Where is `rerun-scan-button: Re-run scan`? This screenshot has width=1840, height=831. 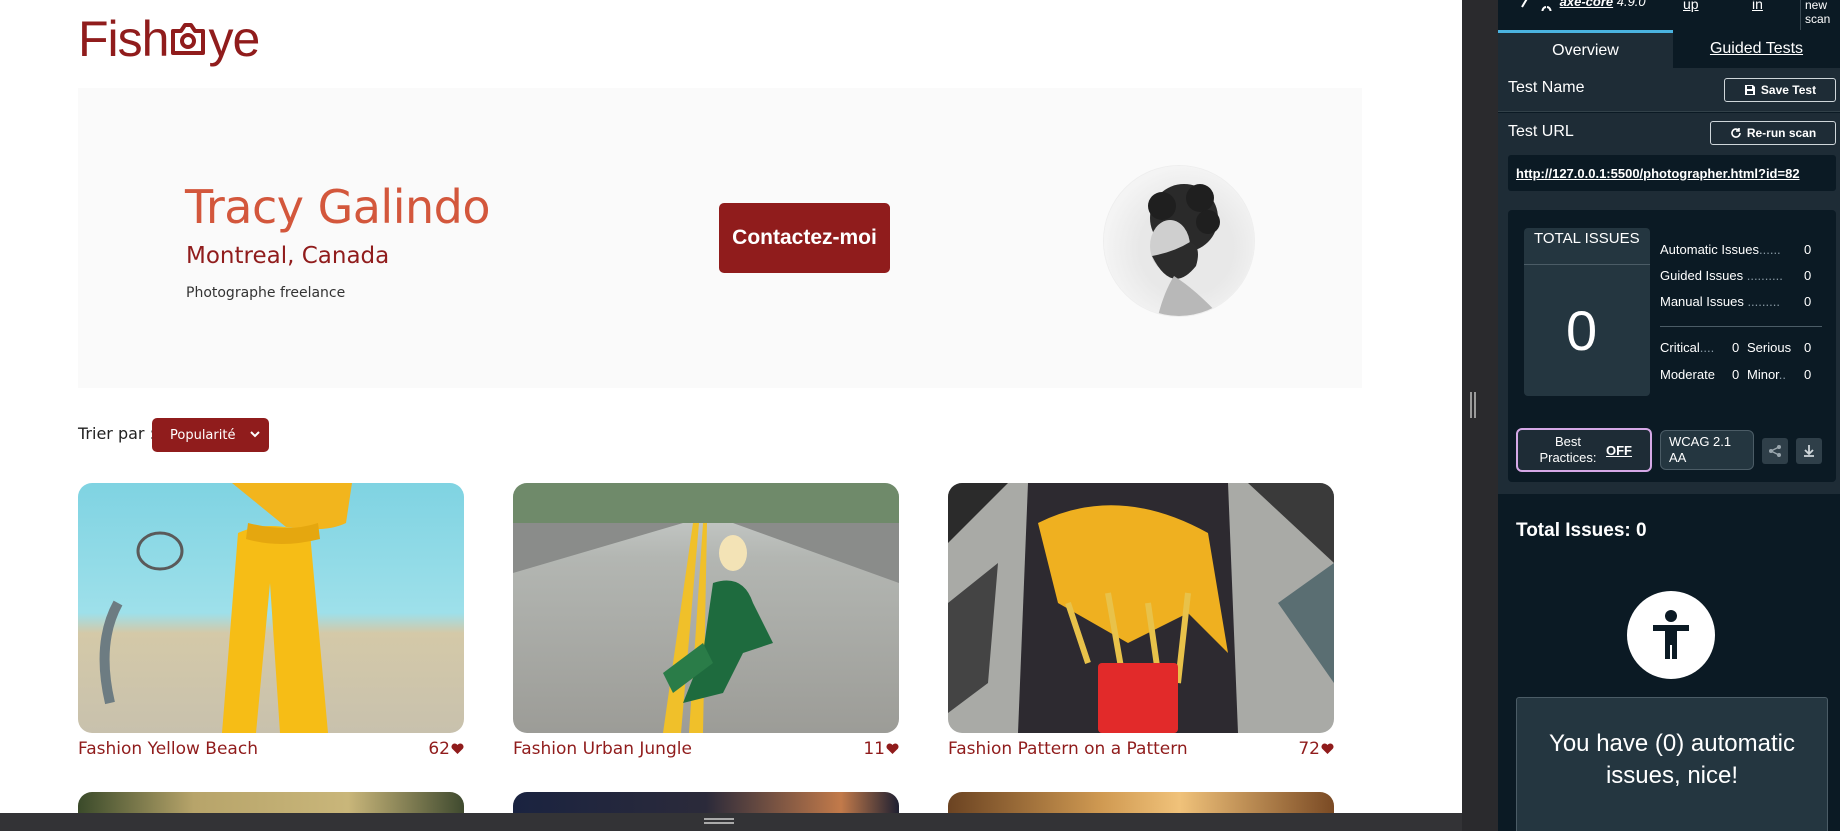 rerun-scan-button: Re-run scan is located at coordinates (1773, 133).